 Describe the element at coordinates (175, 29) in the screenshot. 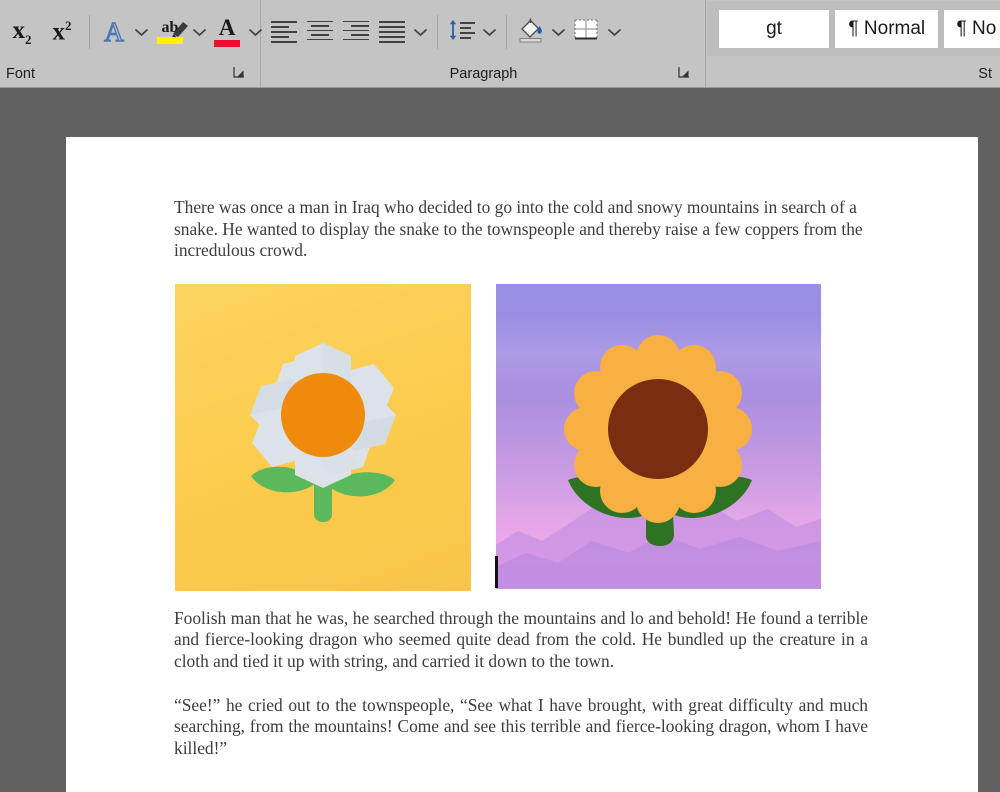

I see `highlight-ab-glyph: ab` at that location.